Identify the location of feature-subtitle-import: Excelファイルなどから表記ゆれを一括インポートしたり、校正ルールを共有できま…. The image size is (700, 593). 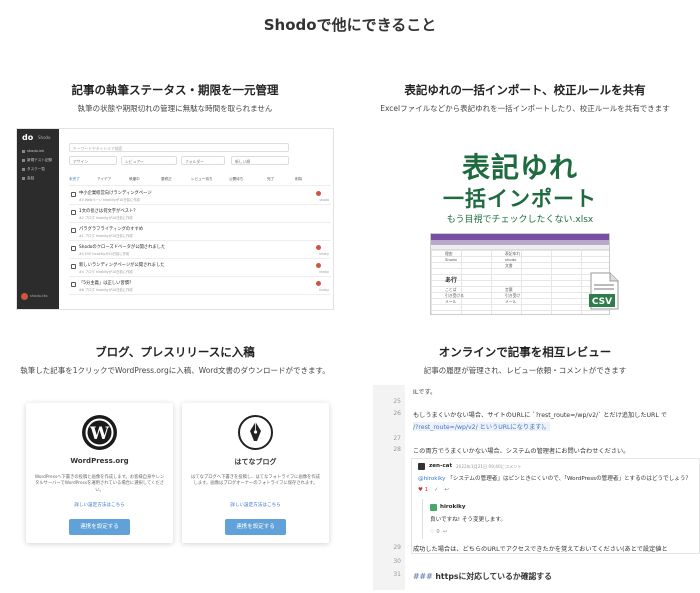
(525, 108).